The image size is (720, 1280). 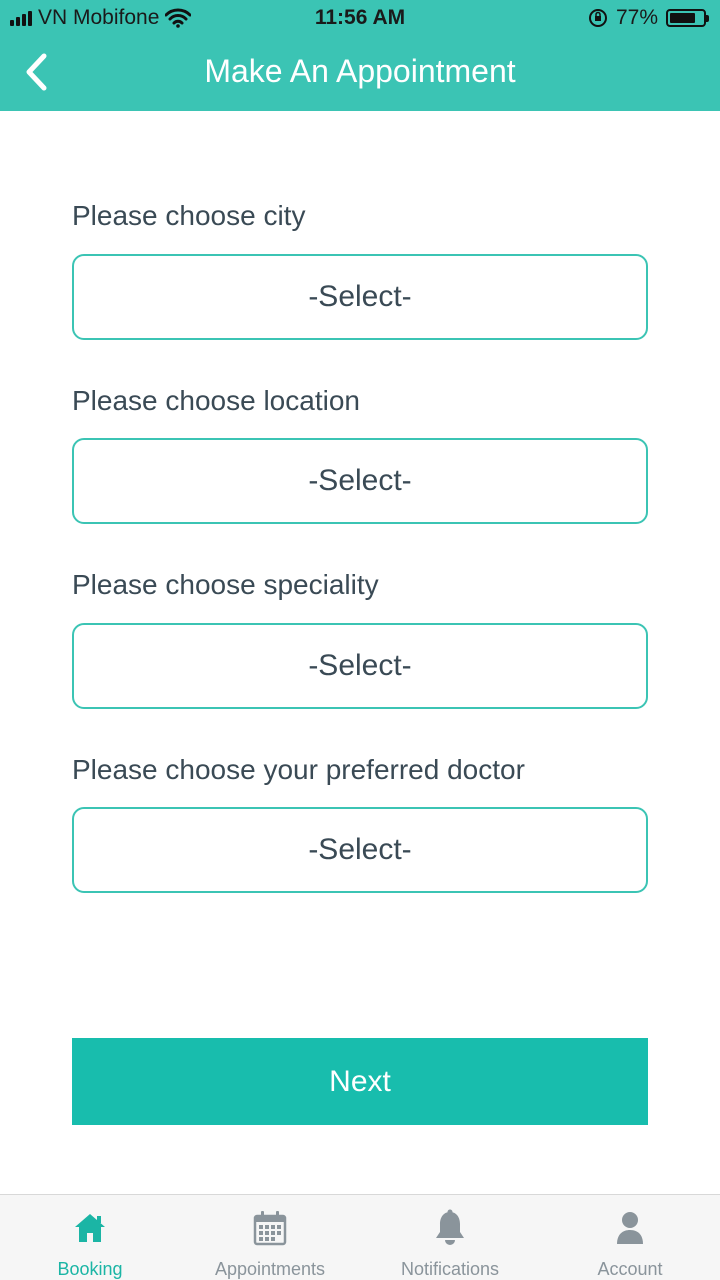 I want to click on calendar-icon, so click(x=270, y=1228).